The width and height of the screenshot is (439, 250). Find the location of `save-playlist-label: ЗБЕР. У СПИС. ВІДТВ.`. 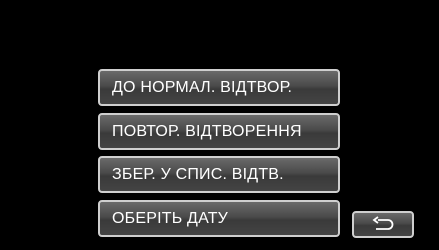

save-playlist-label: ЗБЕР. У СПИС. ВІДТВ. is located at coordinates (198, 174).